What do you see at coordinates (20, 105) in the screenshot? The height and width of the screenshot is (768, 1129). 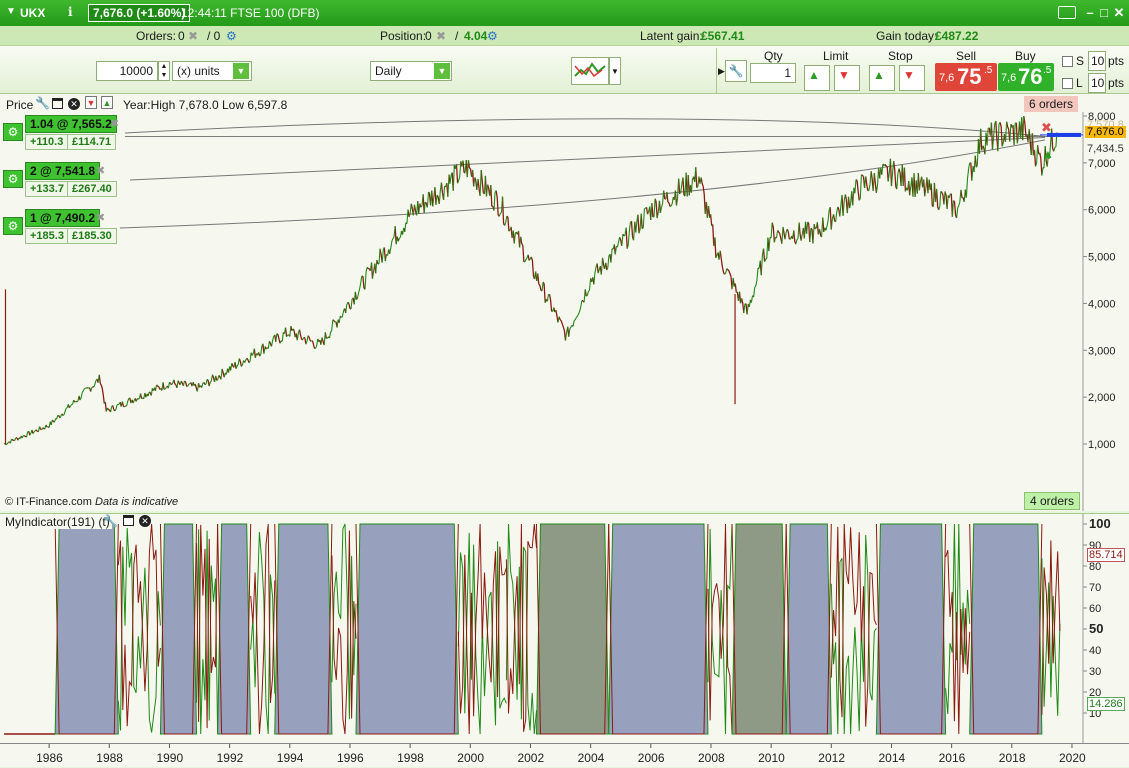 I see `price-panel-title: Price` at bounding box center [20, 105].